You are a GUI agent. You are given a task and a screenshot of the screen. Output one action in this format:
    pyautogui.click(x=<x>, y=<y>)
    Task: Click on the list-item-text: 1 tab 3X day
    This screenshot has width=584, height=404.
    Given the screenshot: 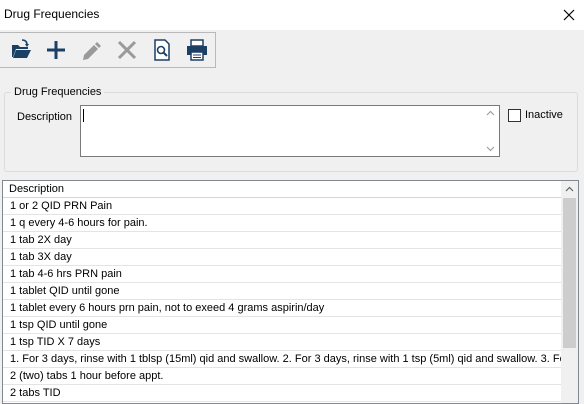 What is the action you would take?
    pyautogui.click(x=41, y=257)
    